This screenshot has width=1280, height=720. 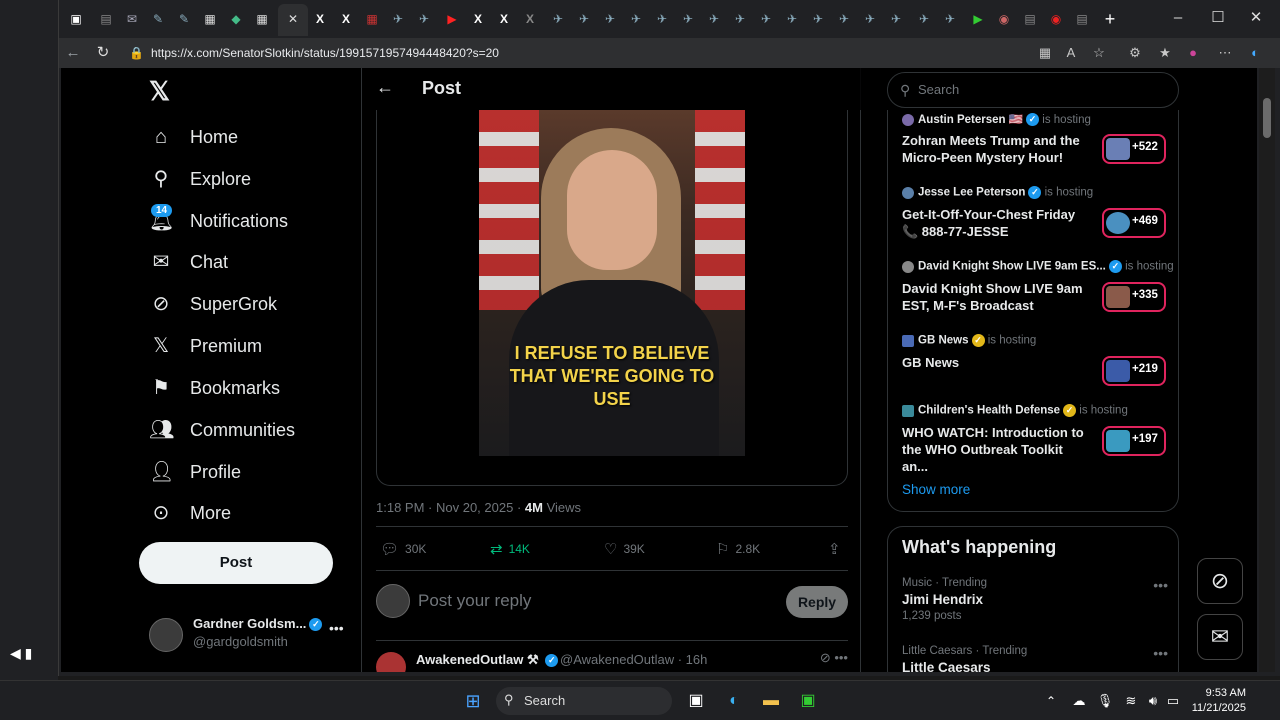 I want to click on grok-float-icon: ⊘, so click(x=1220, y=581).